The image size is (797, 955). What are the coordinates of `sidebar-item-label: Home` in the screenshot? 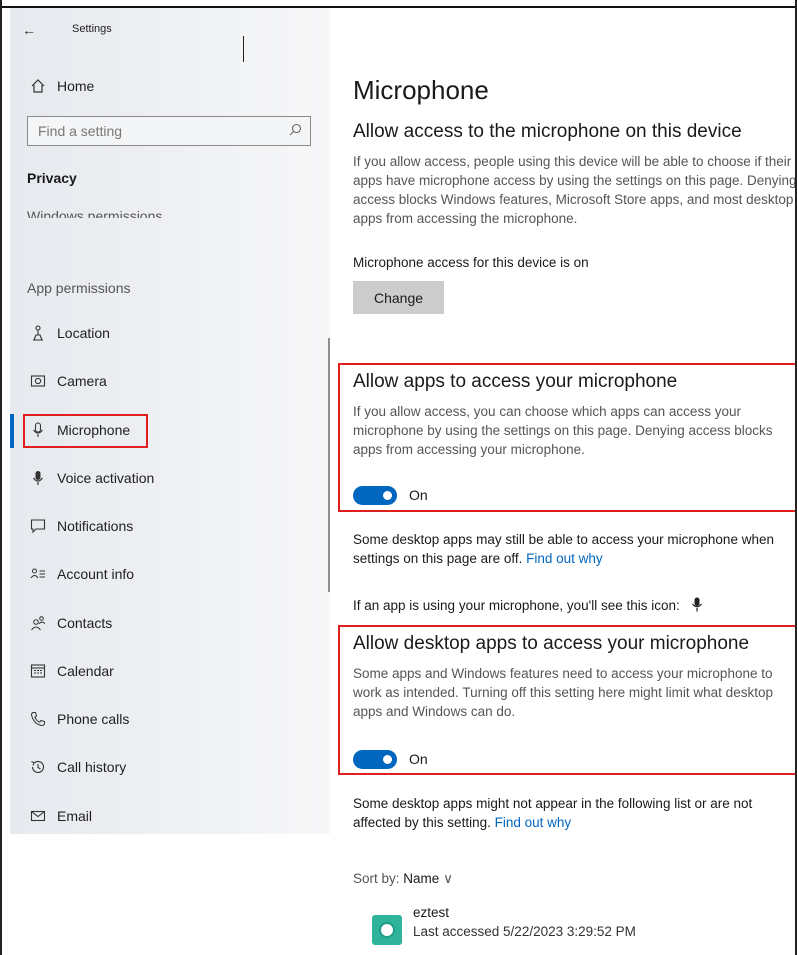 It's located at (76, 86).